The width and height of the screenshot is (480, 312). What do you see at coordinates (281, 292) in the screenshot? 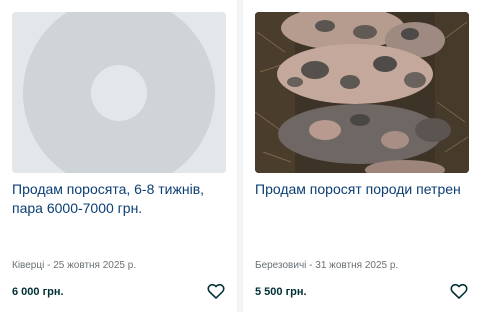
I see `listing-price: 5 500 грн.` at bounding box center [281, 292].